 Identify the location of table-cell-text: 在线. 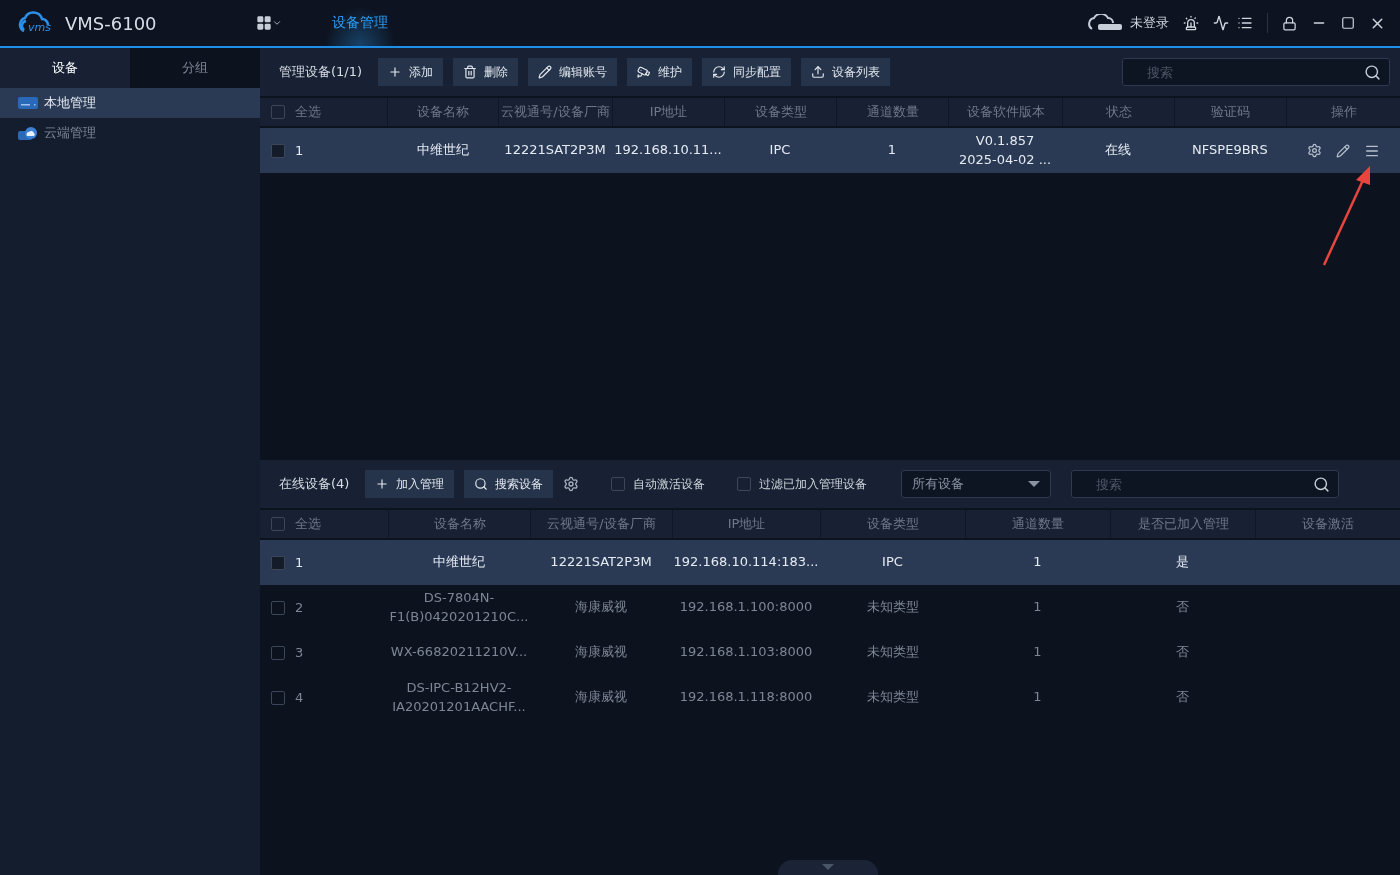
(1118, 150).